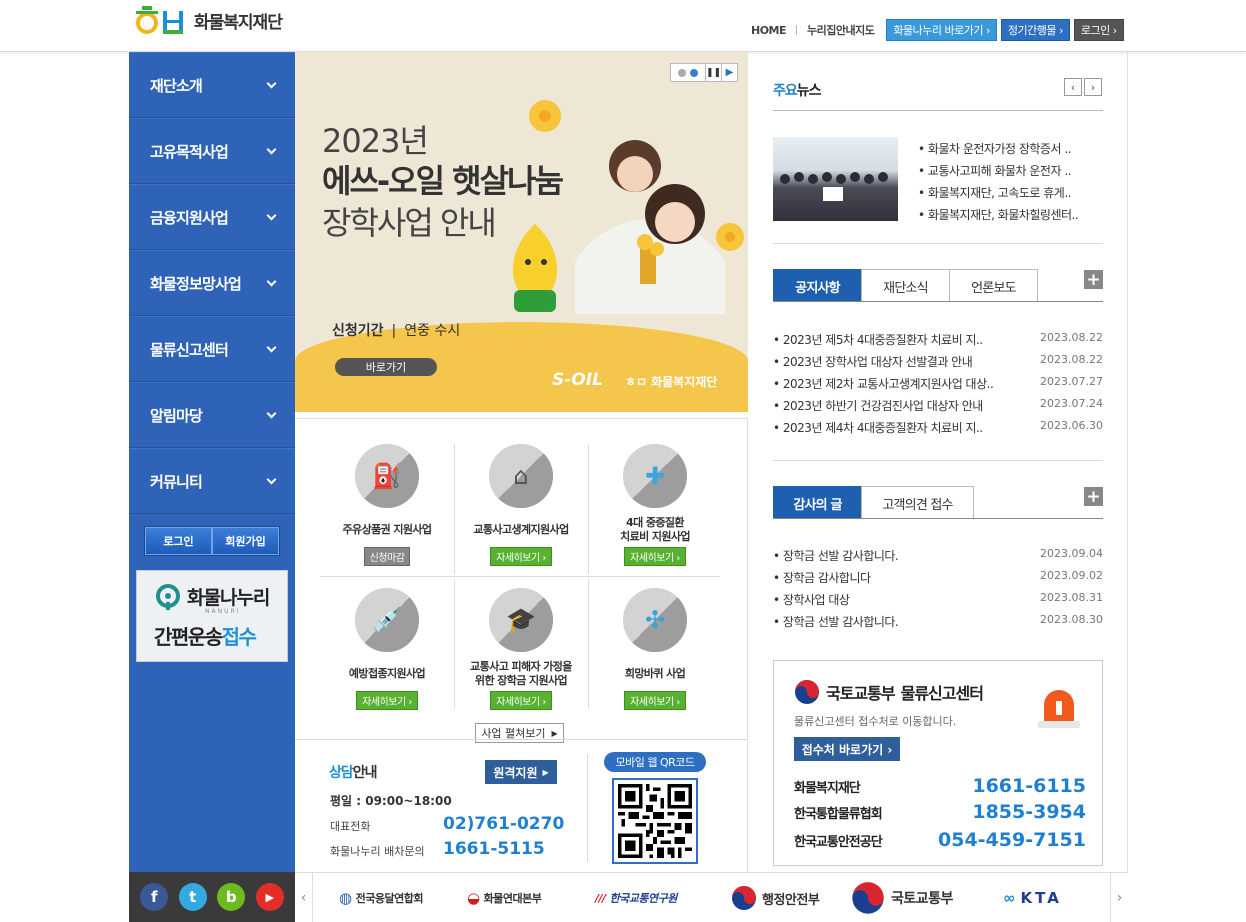 The image size is (1246, 922). I want to click on news-item: • 교통사고피해 화물차 운전자 .., so click(994, 170).